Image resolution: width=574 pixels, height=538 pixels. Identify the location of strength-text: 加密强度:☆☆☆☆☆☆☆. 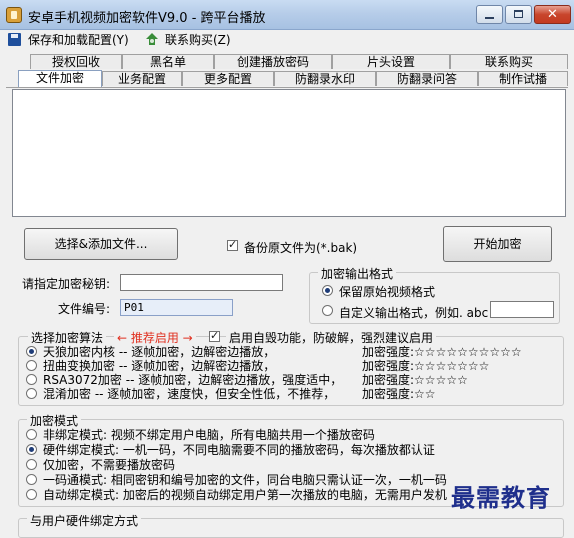
(425, 366).